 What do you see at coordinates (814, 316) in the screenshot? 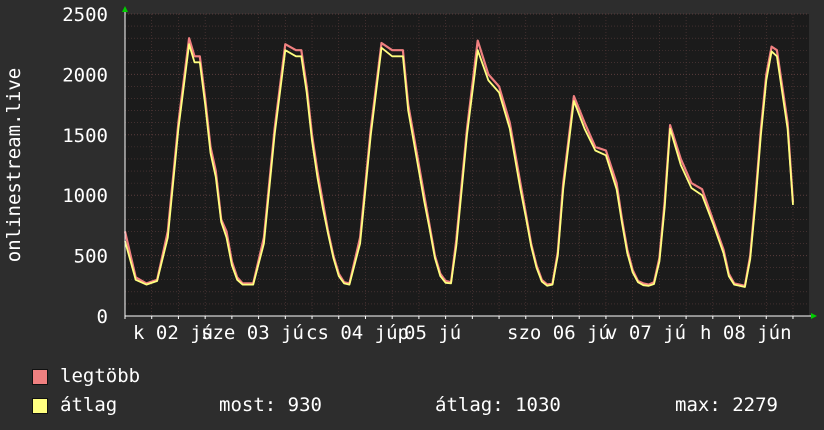
I see `x-axis-arrow` at bounding box center [814, 316].